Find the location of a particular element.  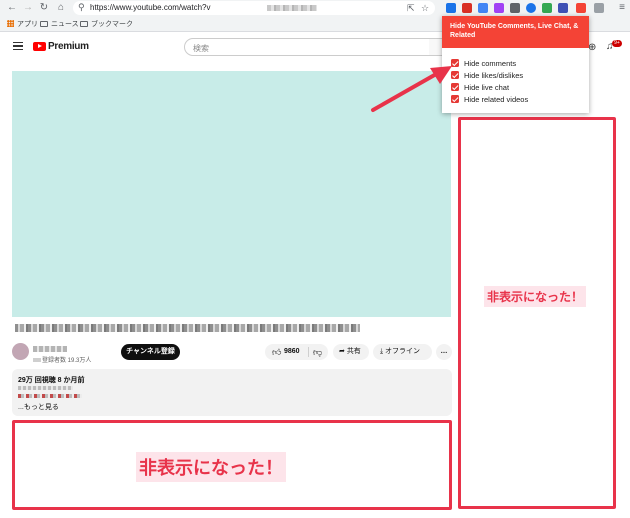

extensions-puzzle-icon is located at coordinates (599, 8).